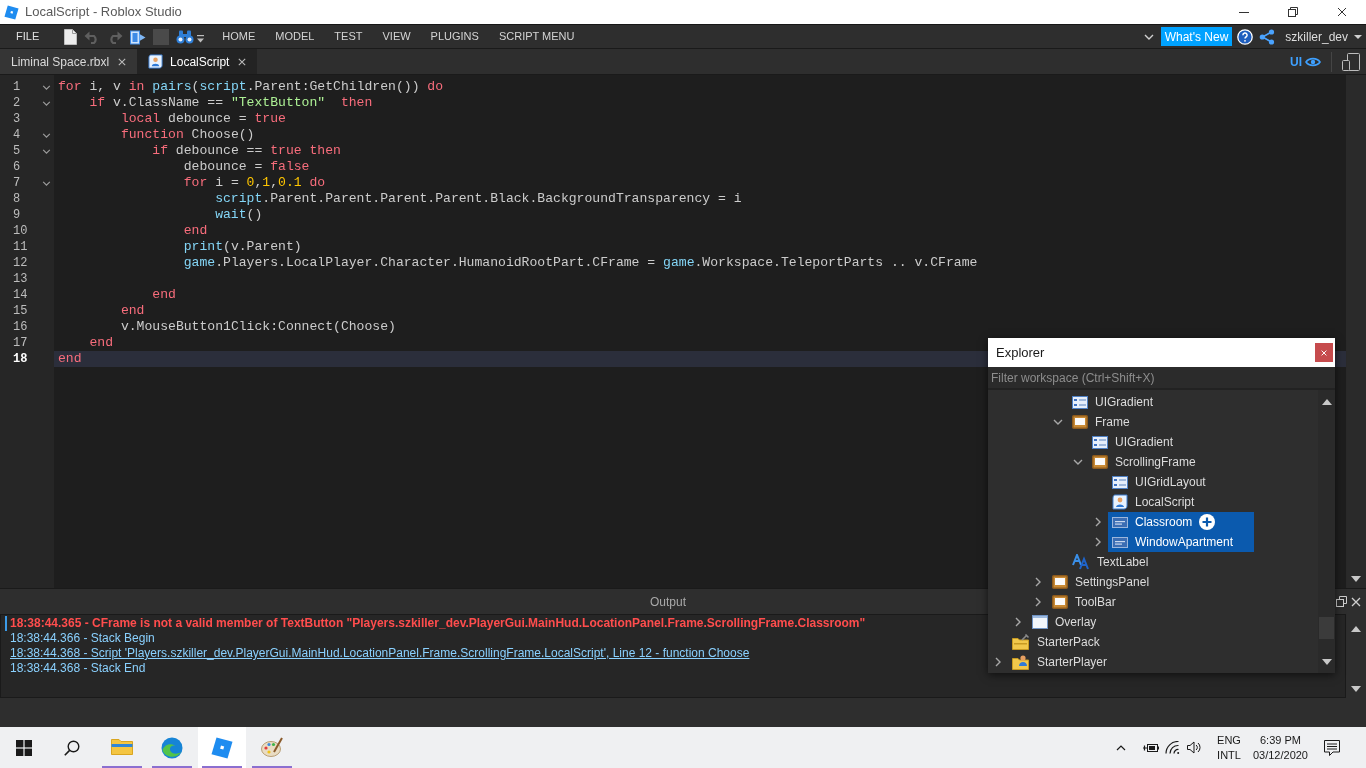  I want to click on close-button, so click(1324, 352).